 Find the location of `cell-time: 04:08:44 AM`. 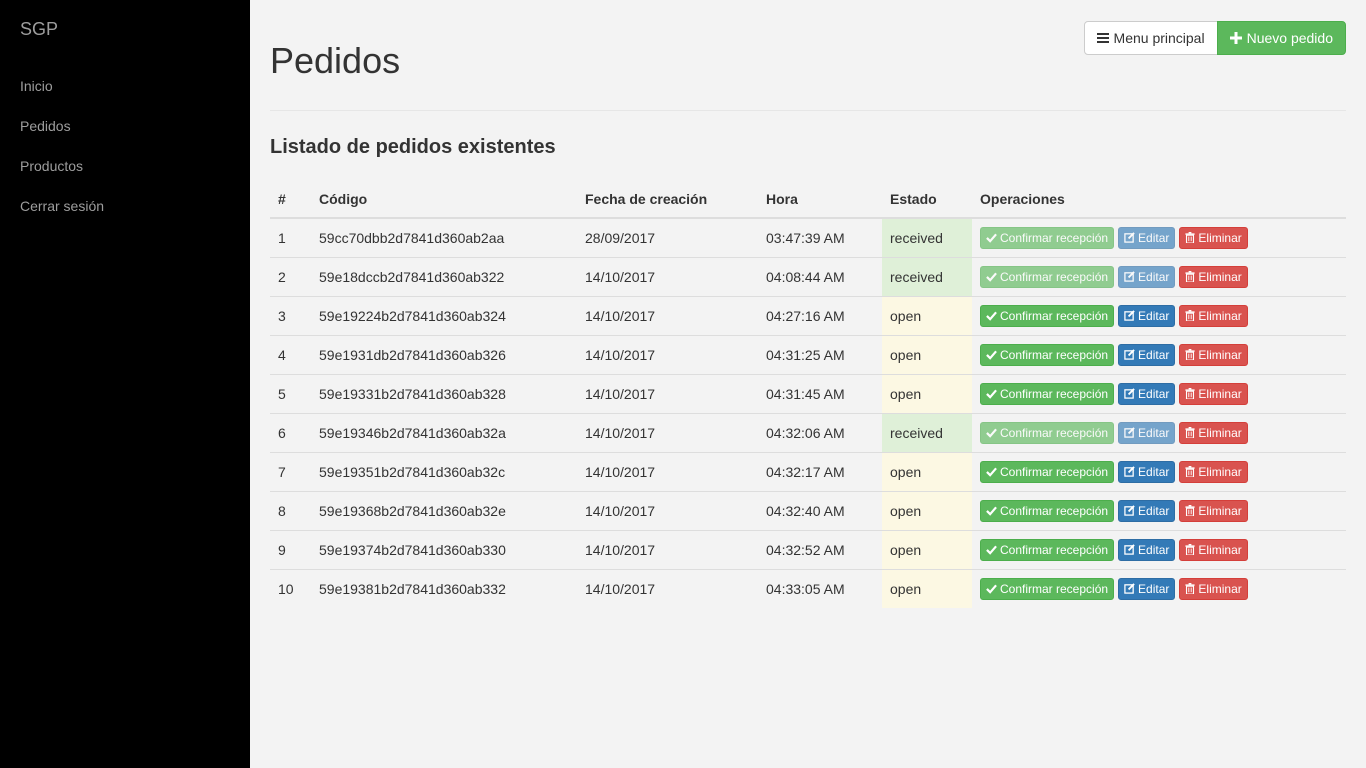

cell-time: 04:08:44 AM is located at coordinates (820, 276).